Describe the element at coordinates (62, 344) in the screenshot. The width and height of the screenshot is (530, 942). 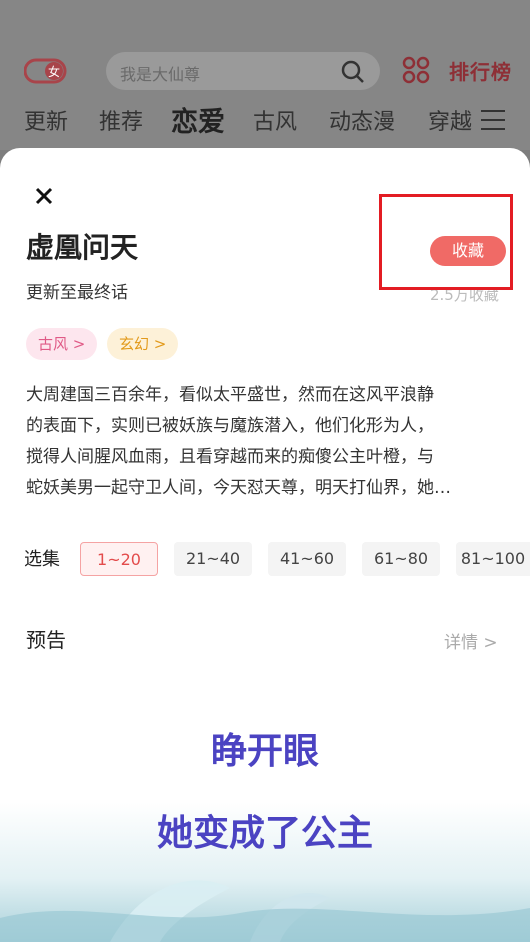
I see `tag-ancient: 古风 >` at that location.